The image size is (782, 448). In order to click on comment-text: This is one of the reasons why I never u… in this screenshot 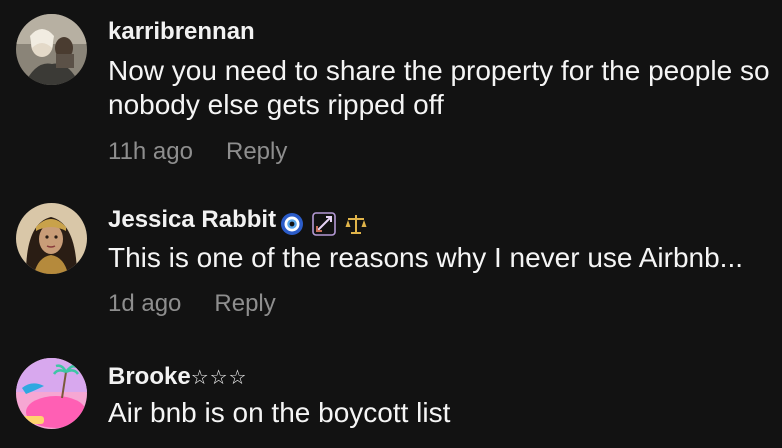, I will do `click(426, 257)`.